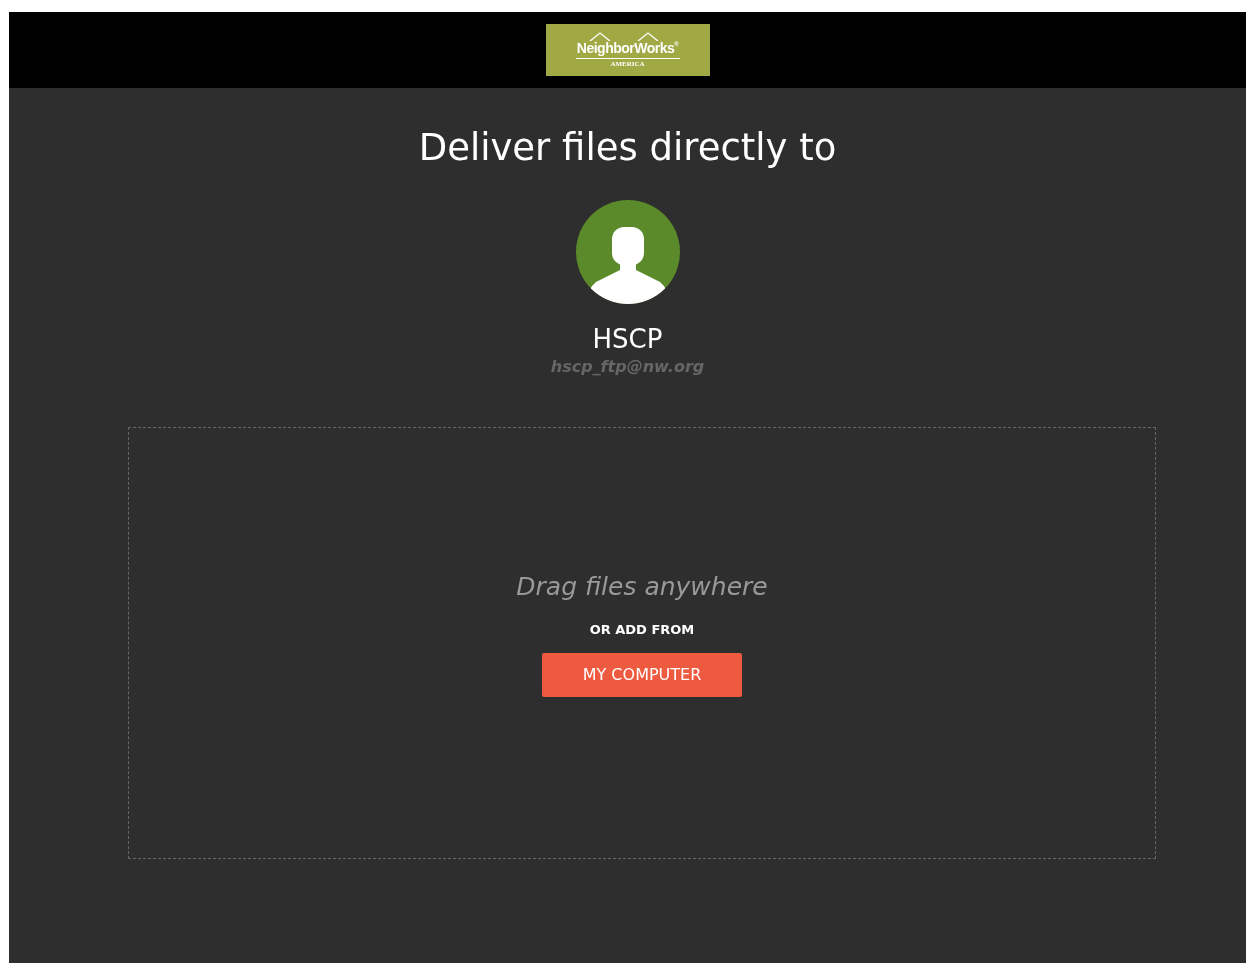 The height and width of the screenshot is (963, 1246). Describe the element at coordinates (627, 366) in the screenshot. I see `recipient-email: hscp_ftp@nw.org` at that location.